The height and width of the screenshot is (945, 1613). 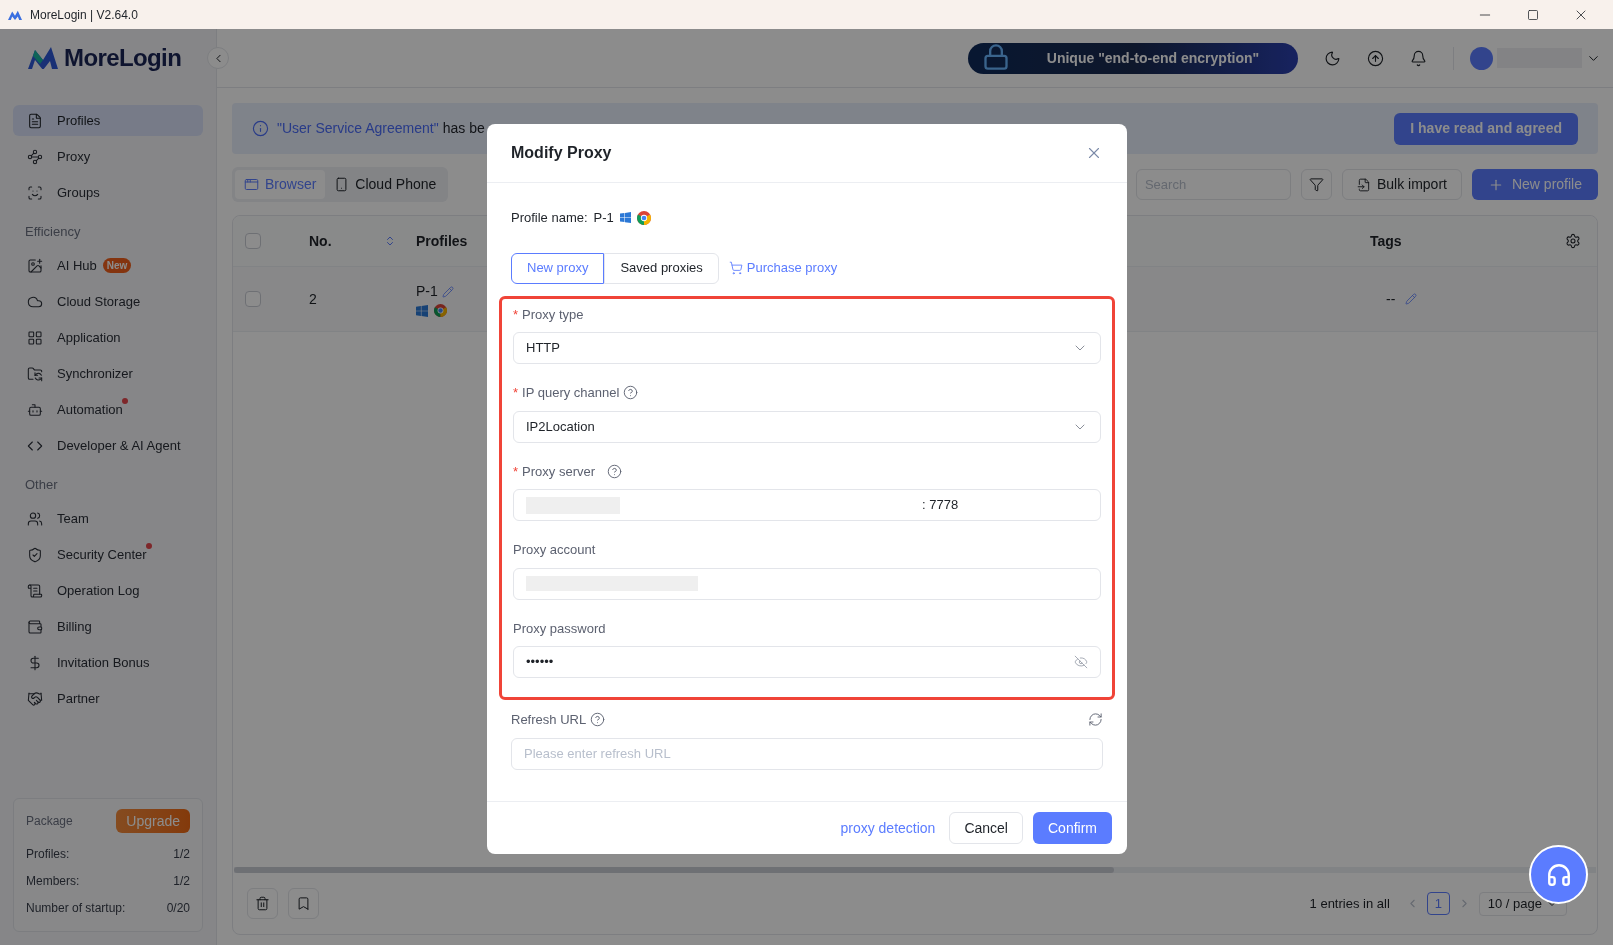 I want to click on proxy-detection-link: proxy detection, so click(x=888, y=828).